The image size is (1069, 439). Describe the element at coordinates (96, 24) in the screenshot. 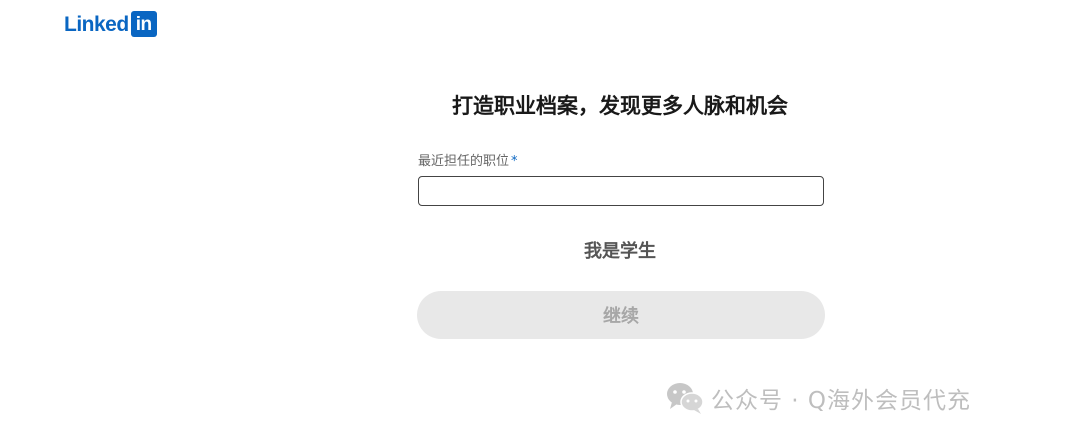

I see `logo-wordmark: Linked` at that location.